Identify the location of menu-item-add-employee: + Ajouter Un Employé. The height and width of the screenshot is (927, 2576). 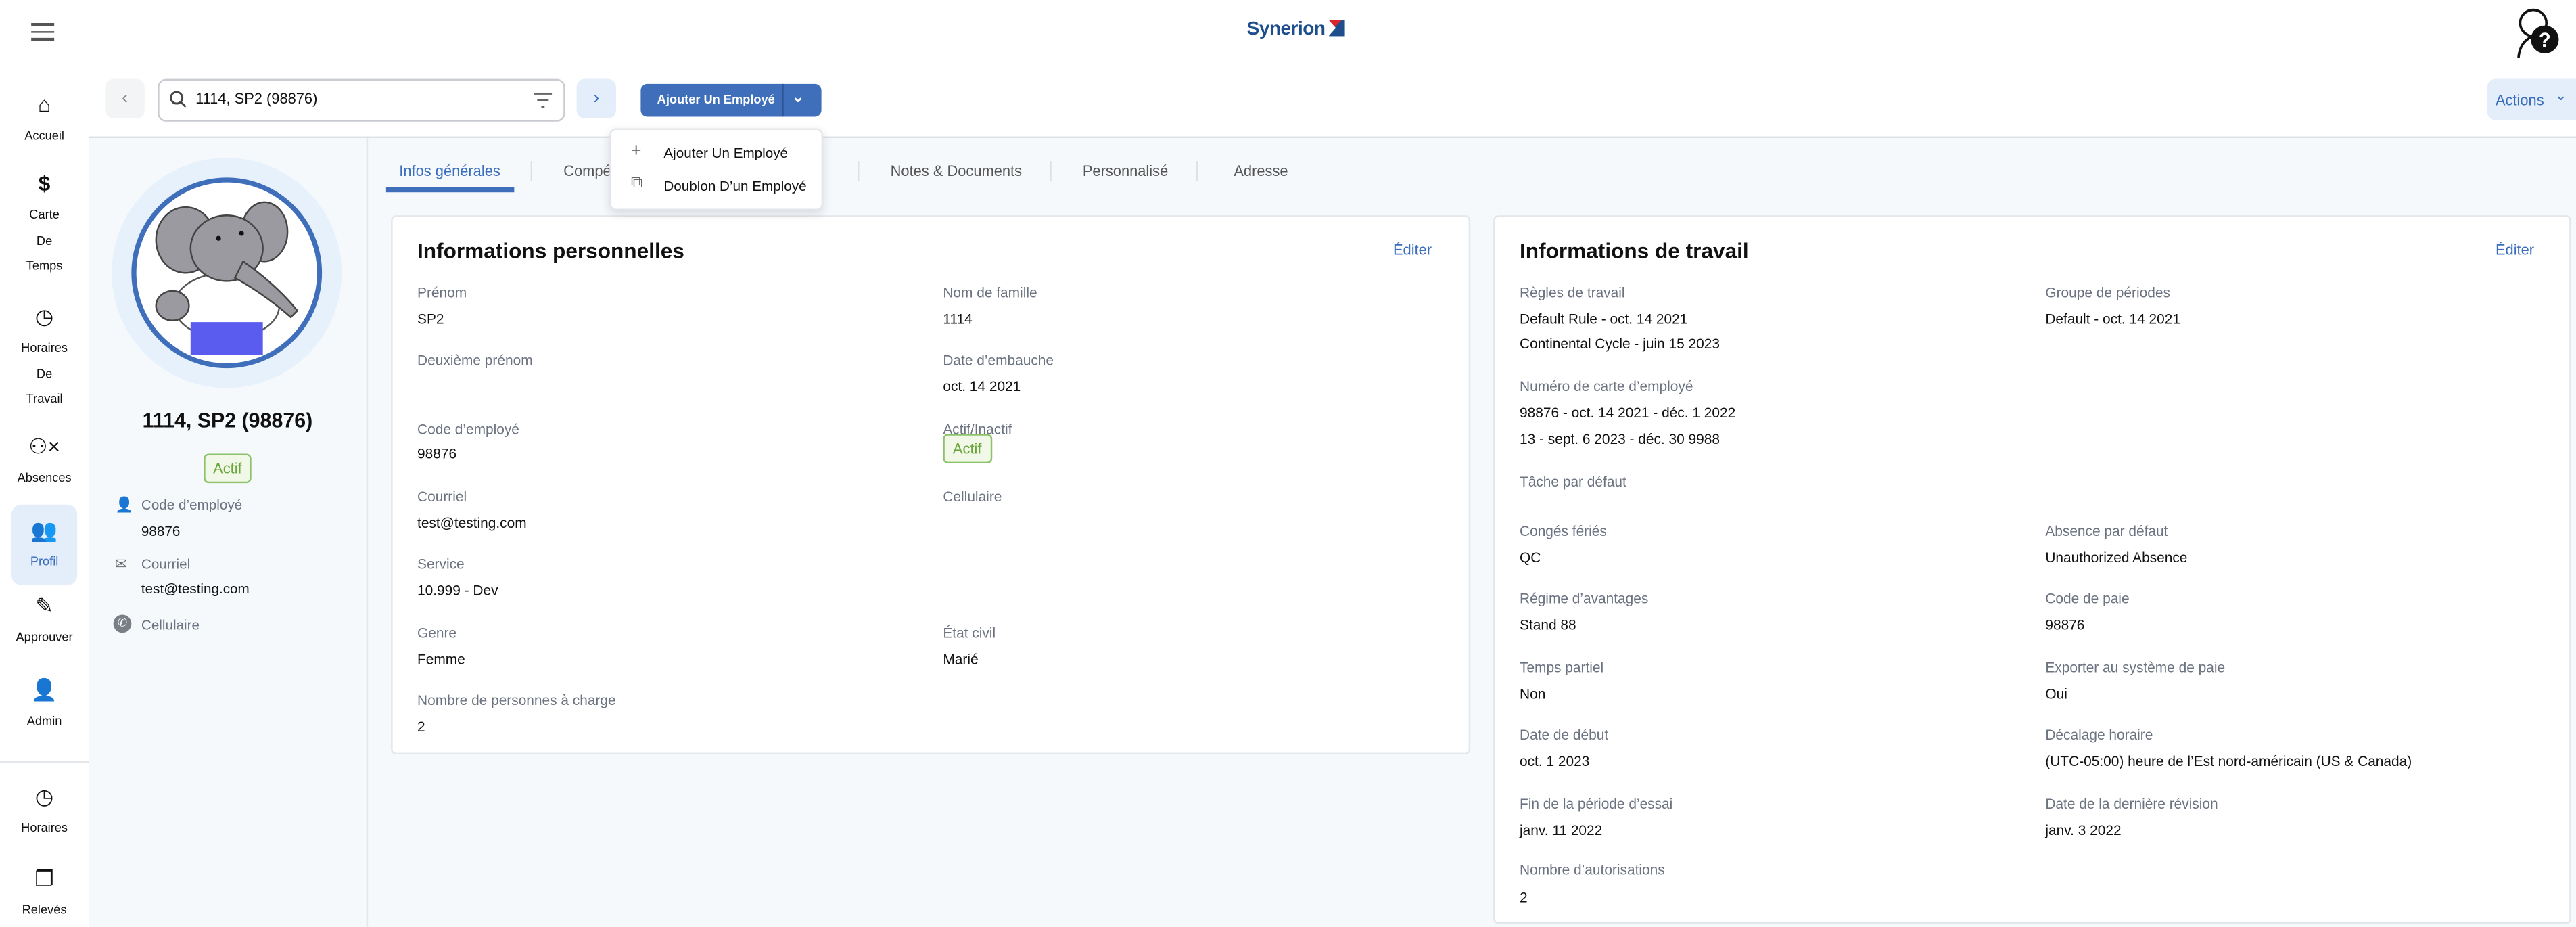
(716, 154).